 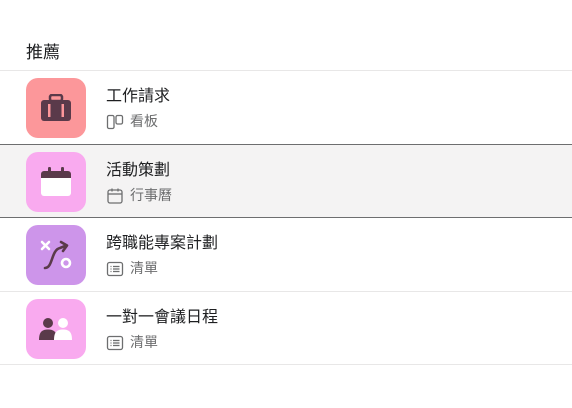 I want to click on template-meta: 行事曆, so click(x=139, y=196).